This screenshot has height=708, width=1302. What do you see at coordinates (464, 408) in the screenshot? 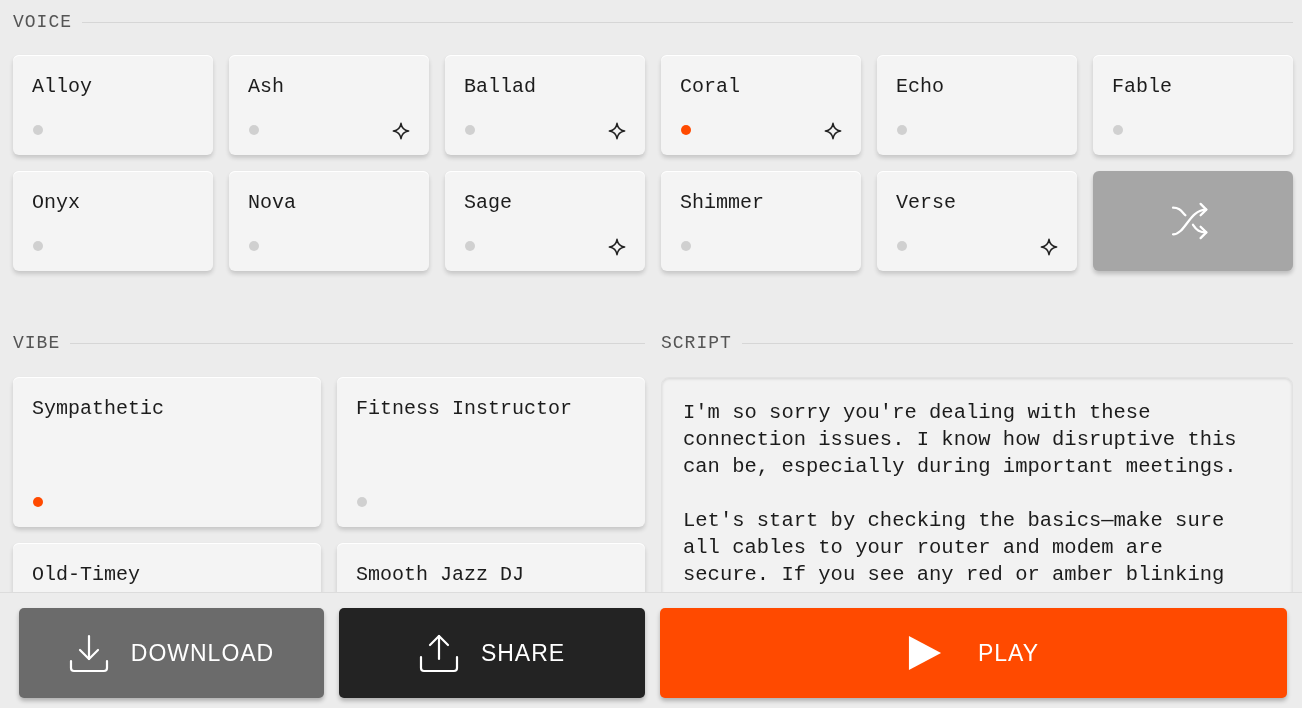
I see `vibe-name: Fitness Instructor` at bounding box center [464, 408].